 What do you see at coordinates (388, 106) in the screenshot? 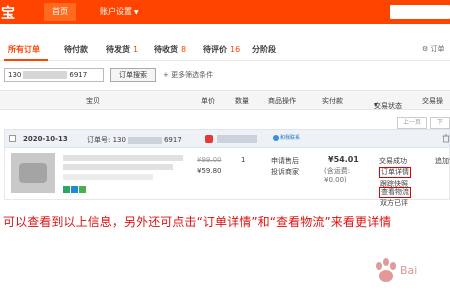
I see `col-trade-status-label: 交易状态` at bounding box center [388, 106].